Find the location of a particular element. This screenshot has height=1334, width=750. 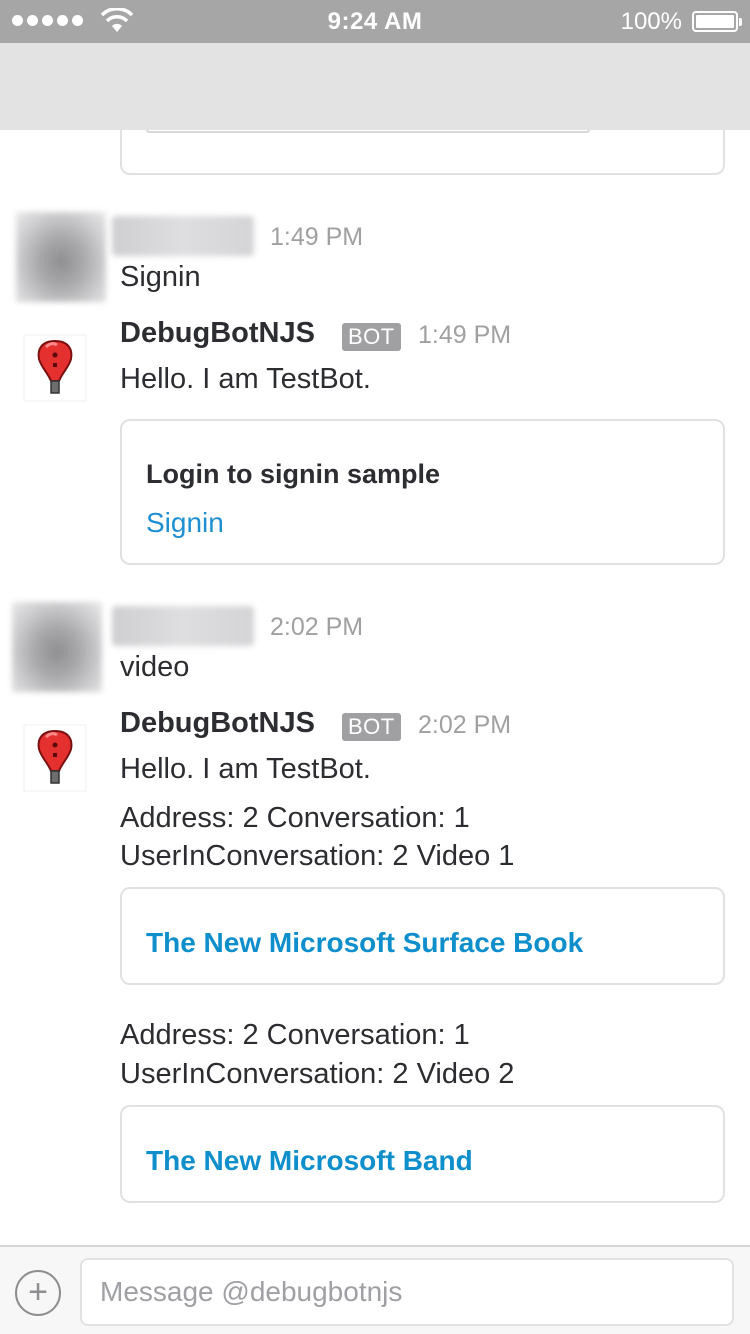

video-card: The New Microsoft Band is located at coordinates (422, 1154).